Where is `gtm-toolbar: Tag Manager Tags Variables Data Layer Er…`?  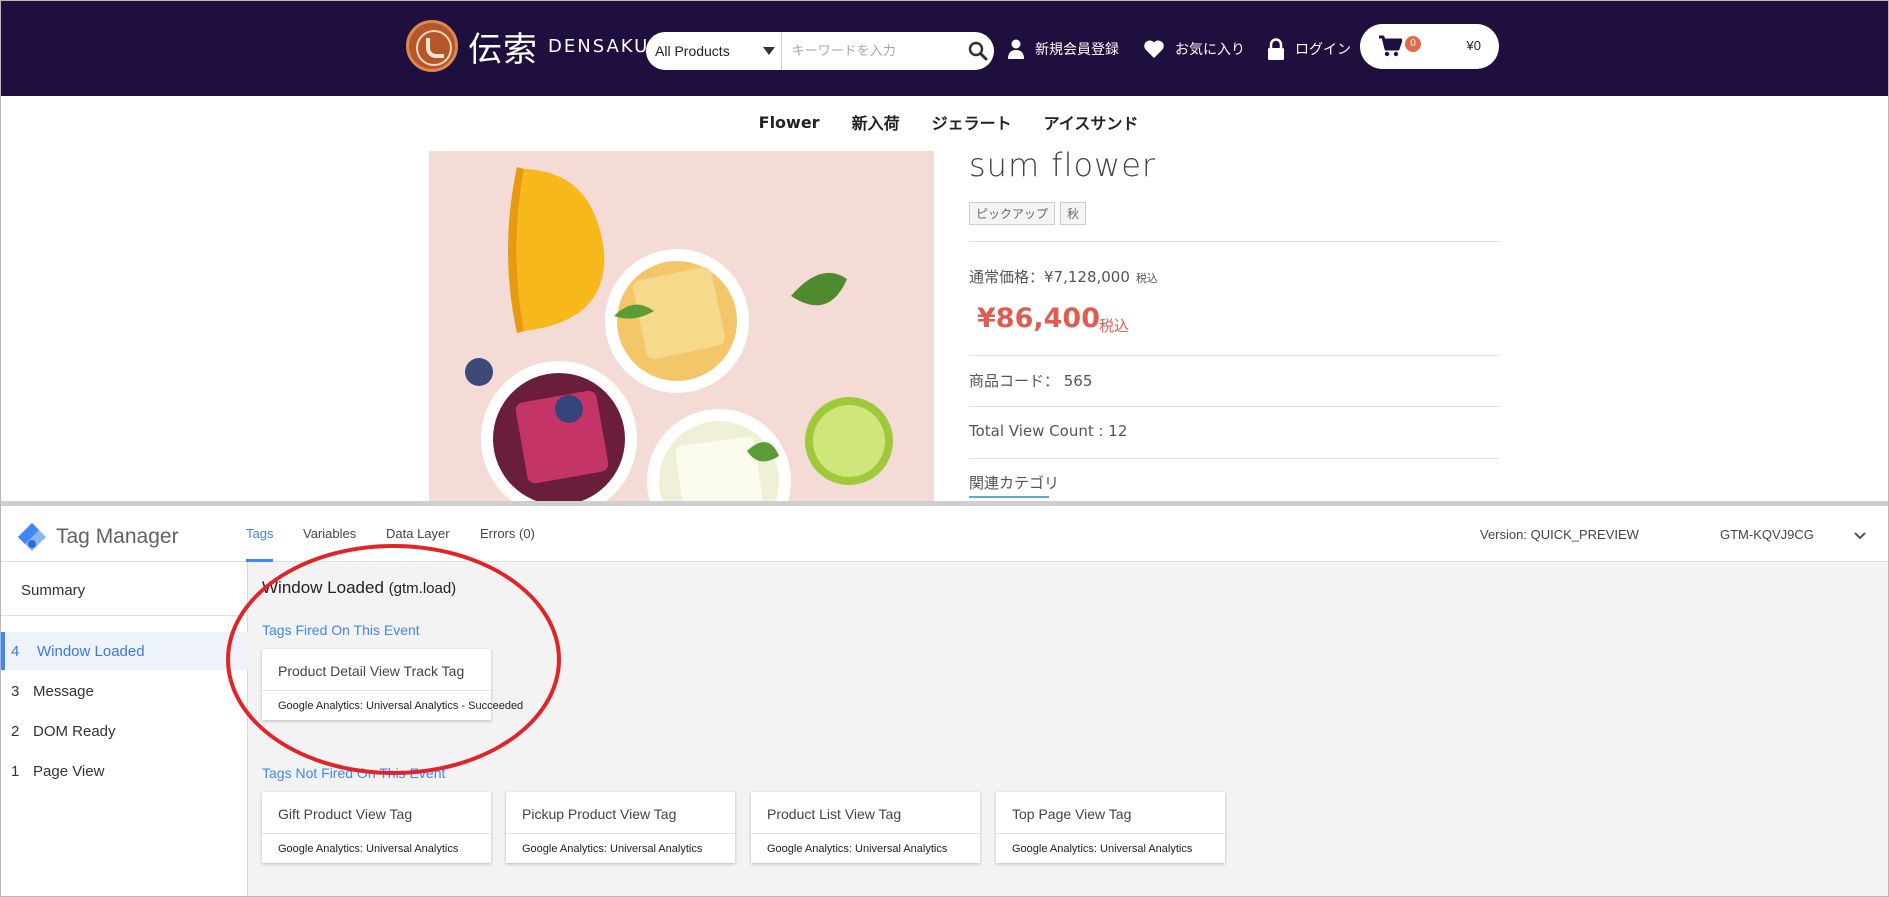
gtm-toolbar: Tag Manager Tags Variables Data Layer Er… is located at coordinates (944, 534).